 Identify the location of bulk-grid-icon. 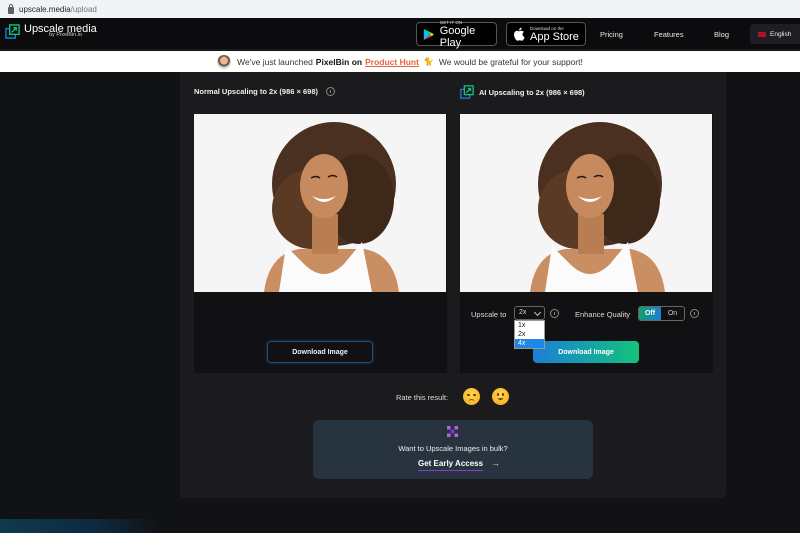
(452, 431).